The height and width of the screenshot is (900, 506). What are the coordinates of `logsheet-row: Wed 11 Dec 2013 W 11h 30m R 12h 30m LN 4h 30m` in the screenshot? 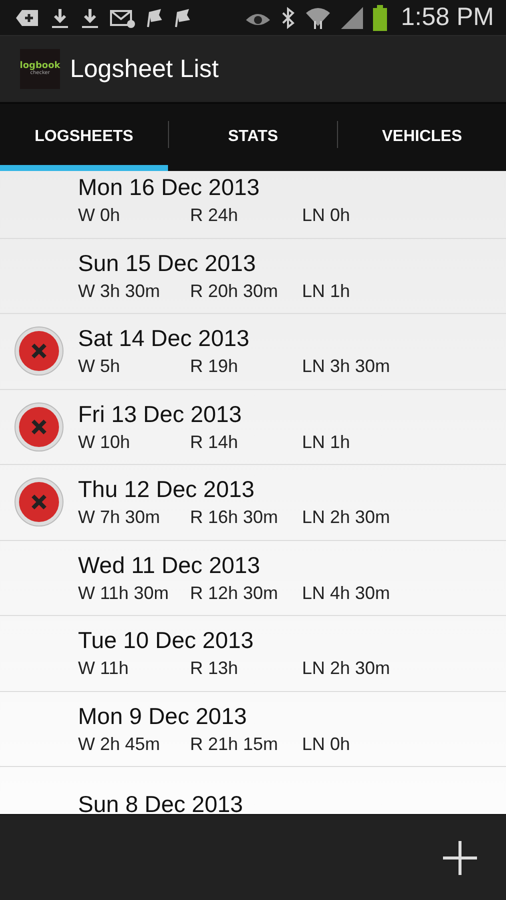 It's located at (253, 578).